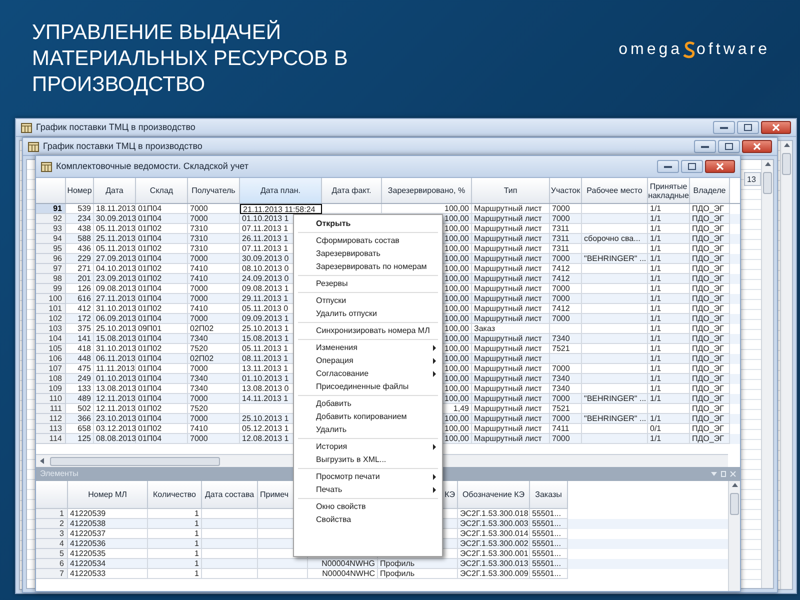 Image resolution: width=800 pixels, height=600 pixels. I want to click on row-number-cell: 95, so click(51, 249).